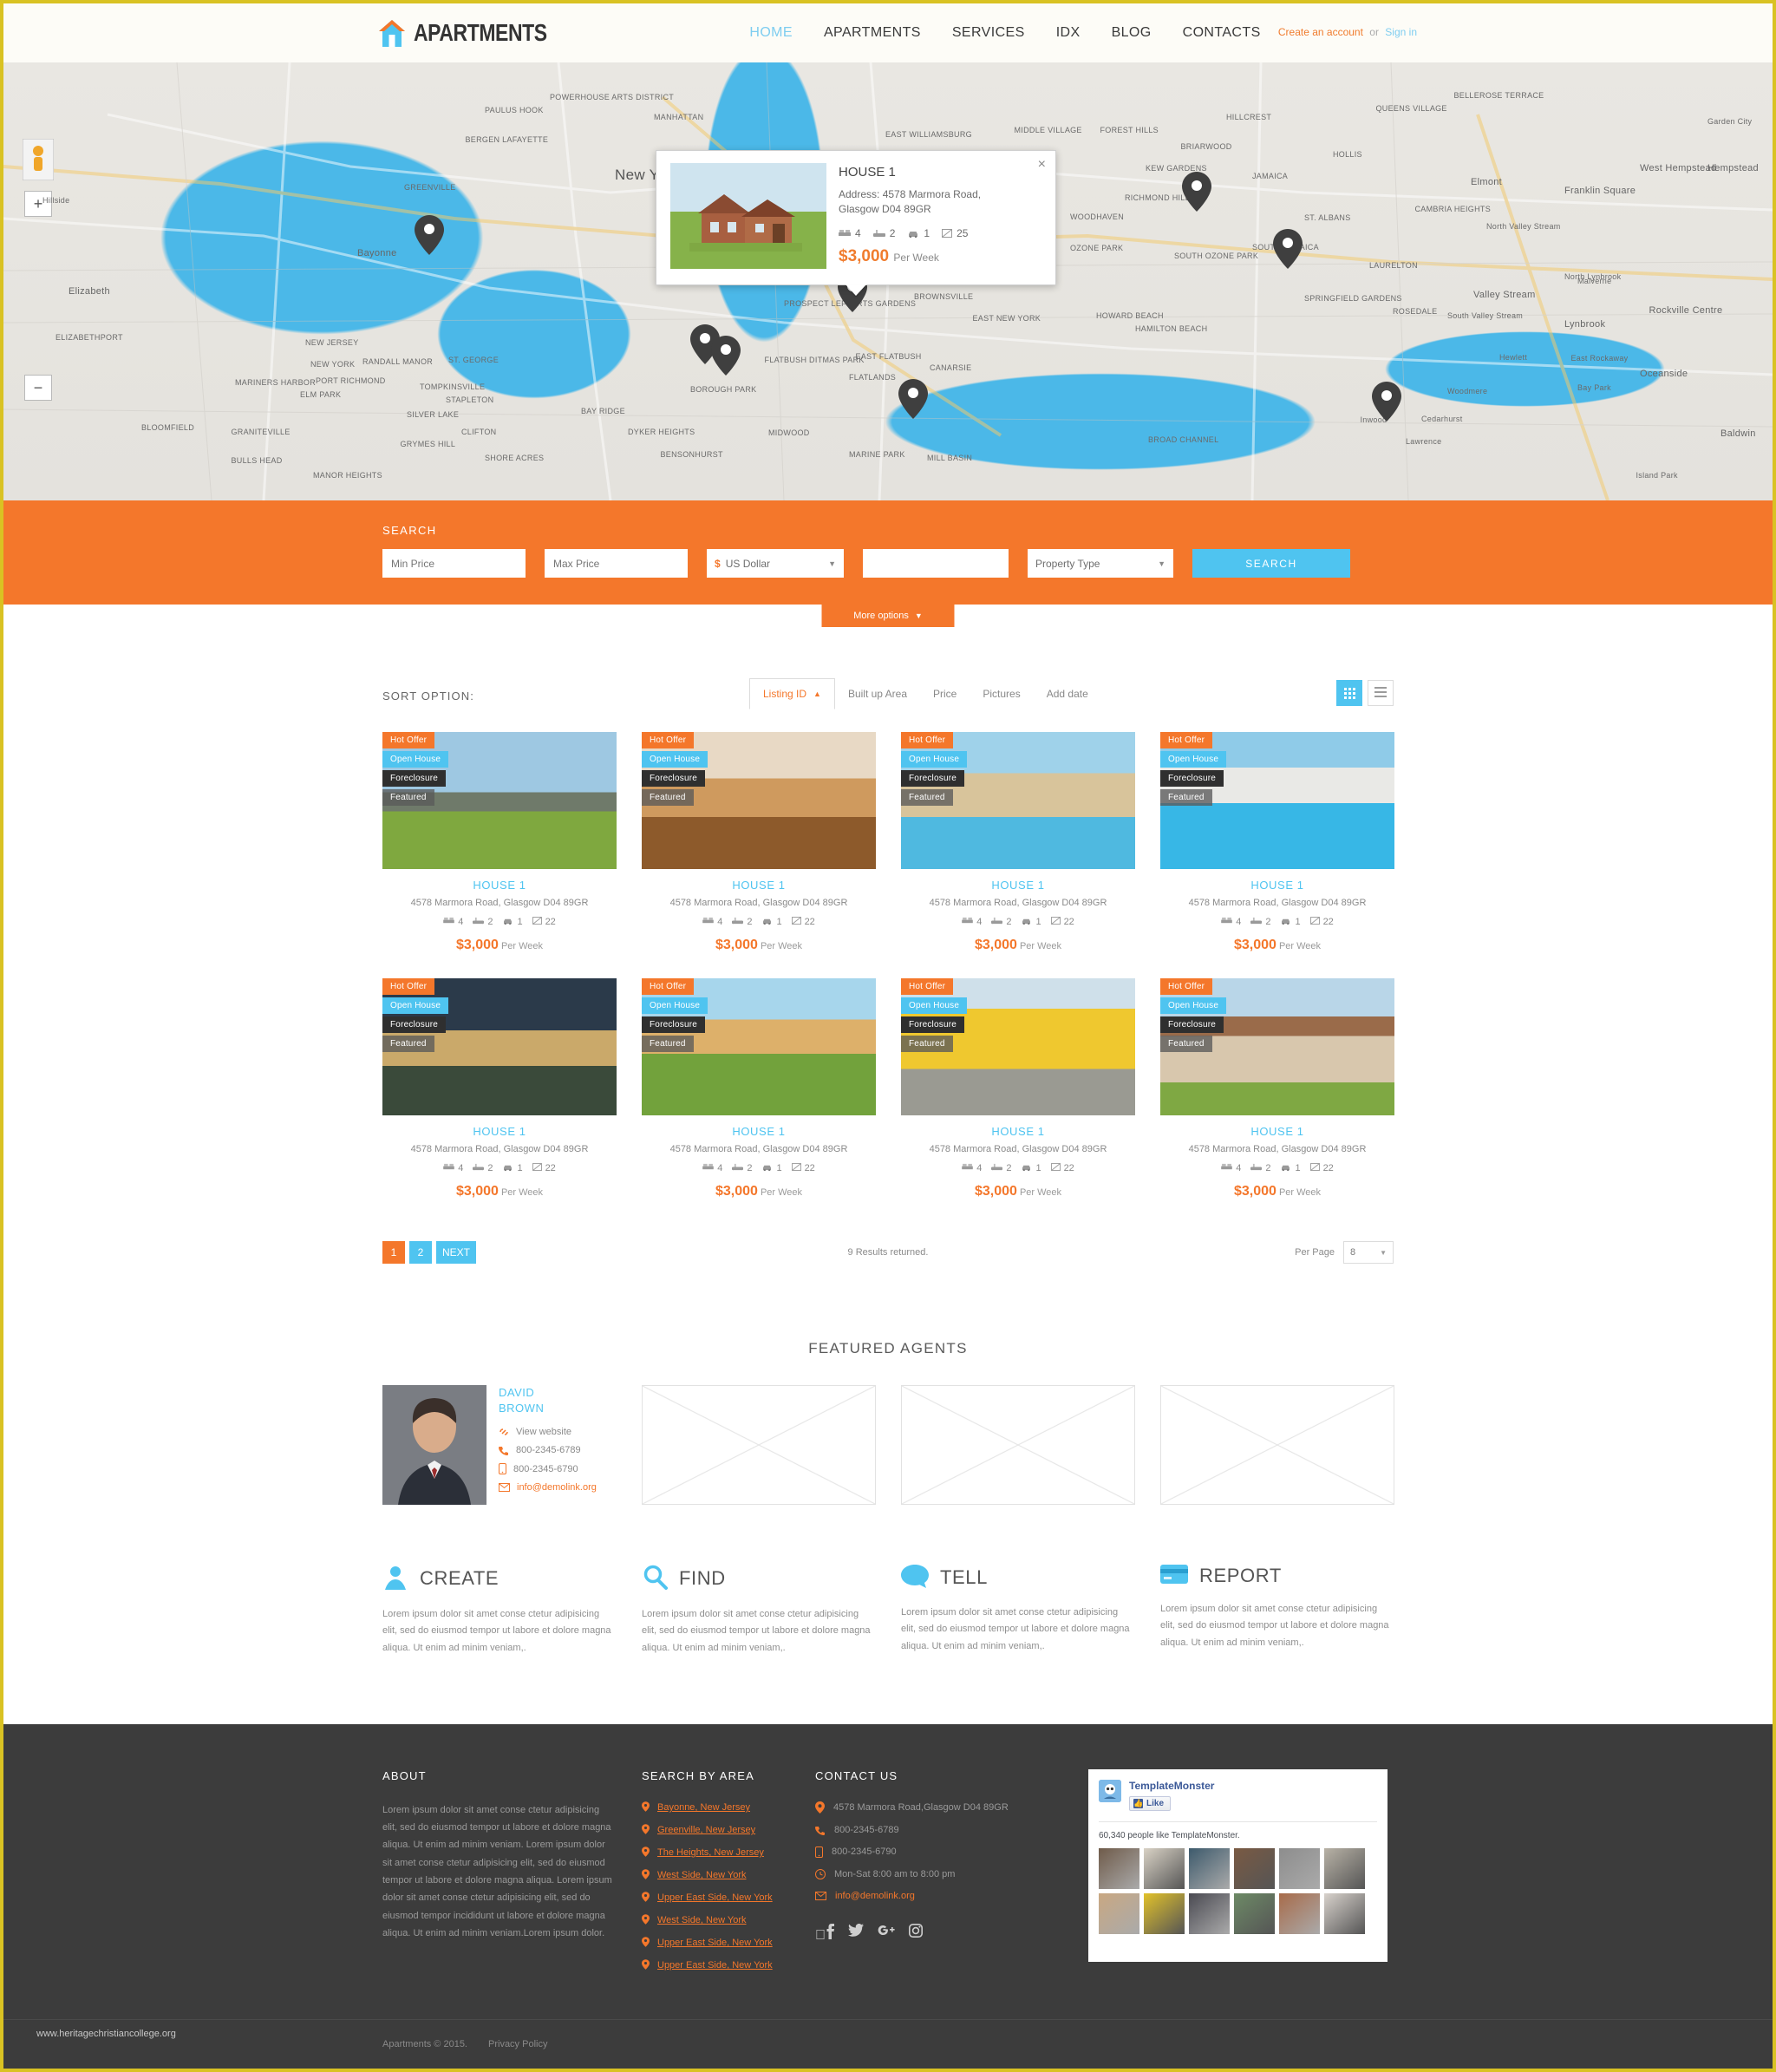 The image size is (1776, 2072). I want to click on keyword-input, so click(936, 564).